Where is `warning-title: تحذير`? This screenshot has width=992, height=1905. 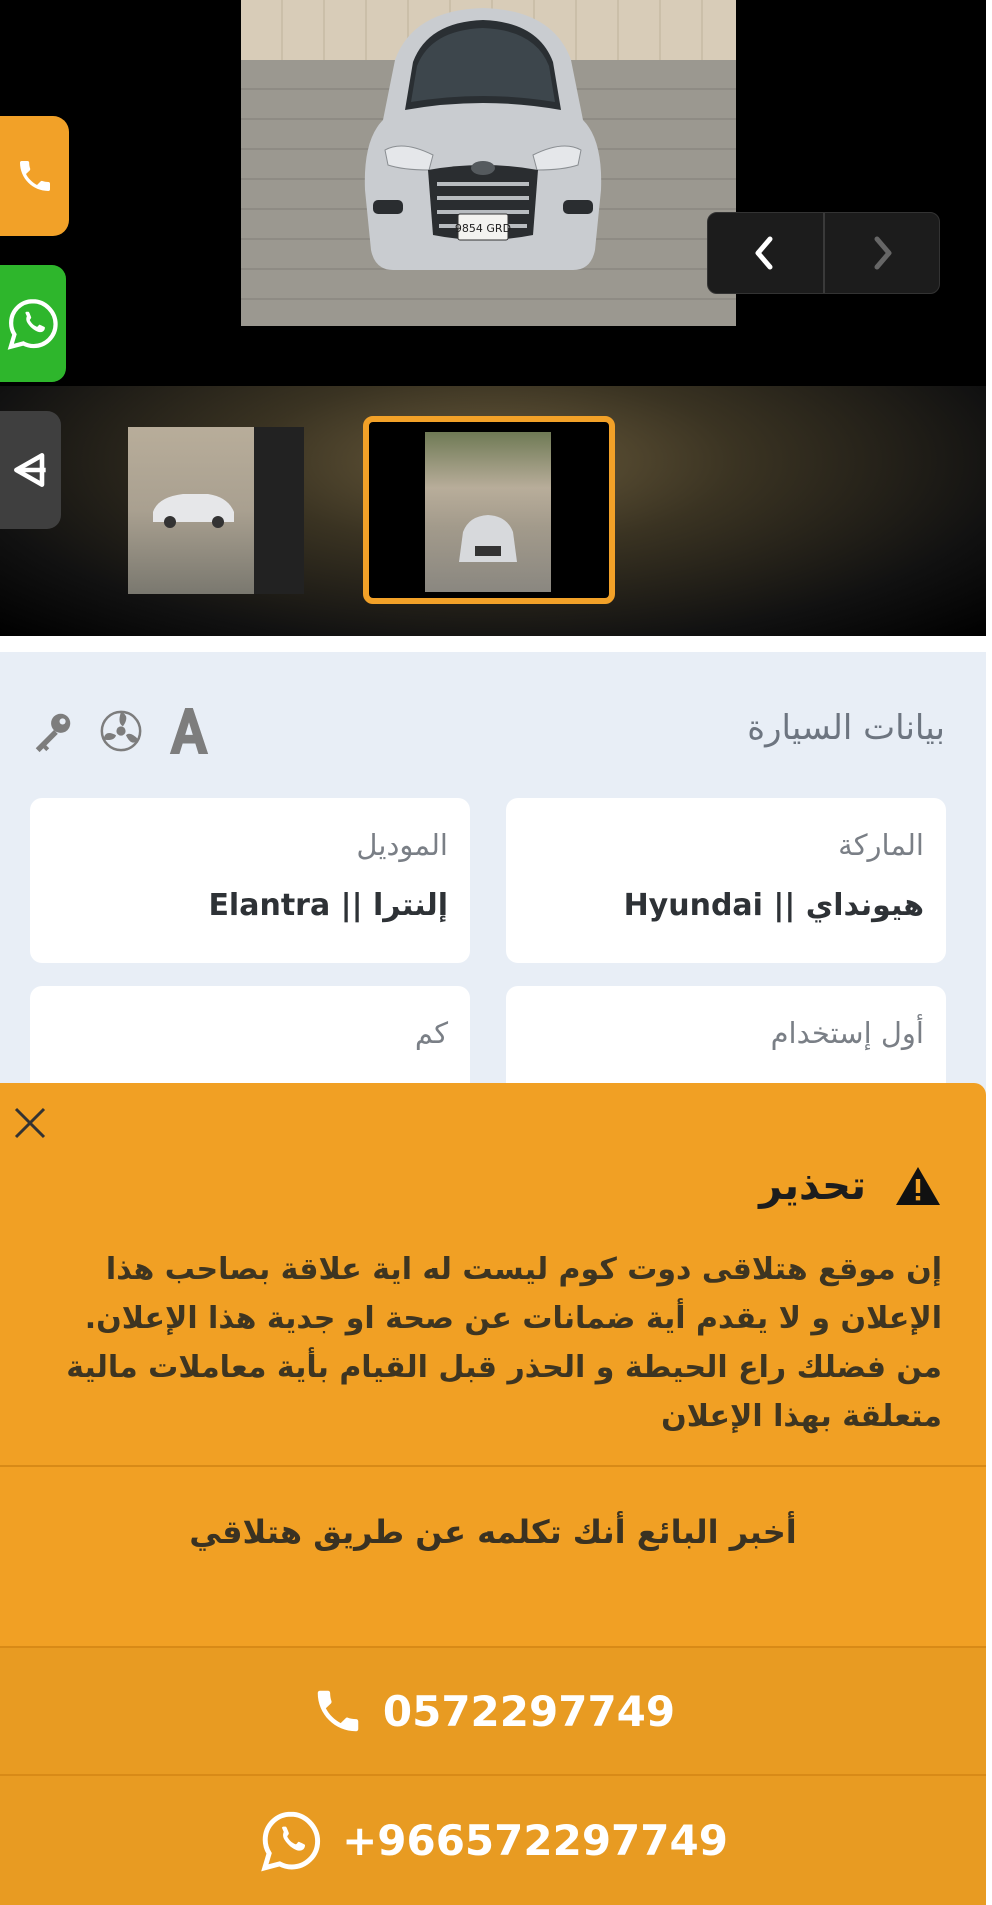 warning-title: تحذير is located at coordinates (812, 1186).